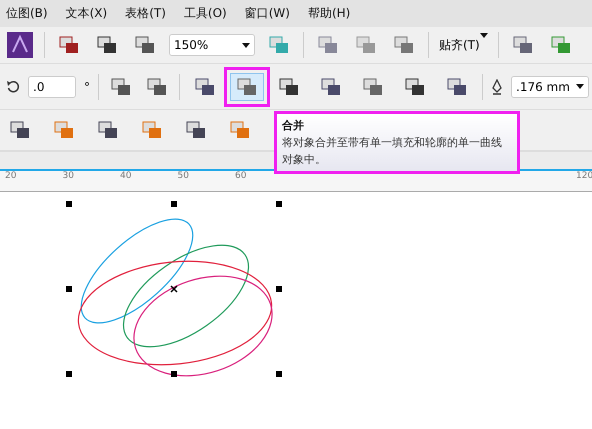  Describe the element at coordinates (20, 45) in the screenshot. I see `launcher-icon` at that location.